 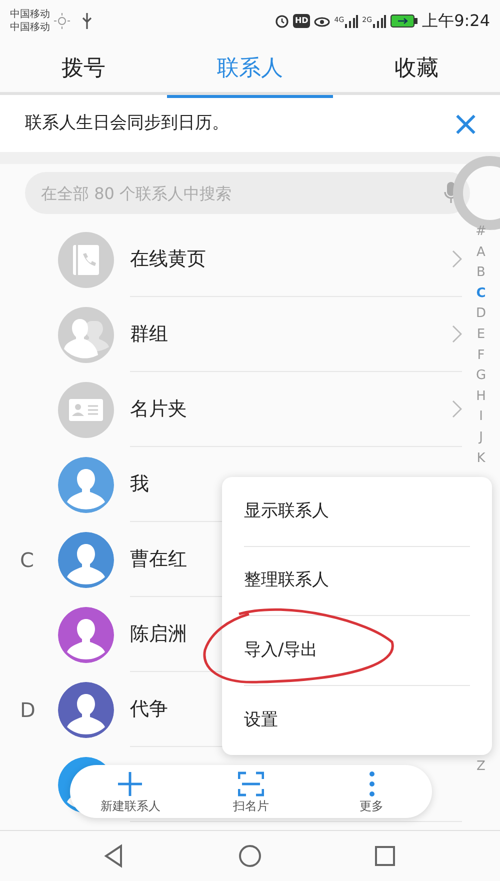 I want to click on index-letter: C, so click(x=481, y=294).